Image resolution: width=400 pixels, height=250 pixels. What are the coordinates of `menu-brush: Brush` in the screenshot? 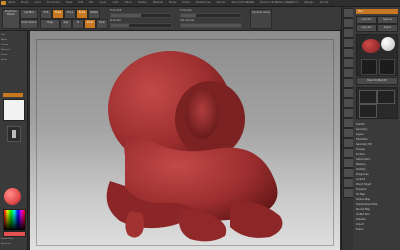 It's located at (24, 2).